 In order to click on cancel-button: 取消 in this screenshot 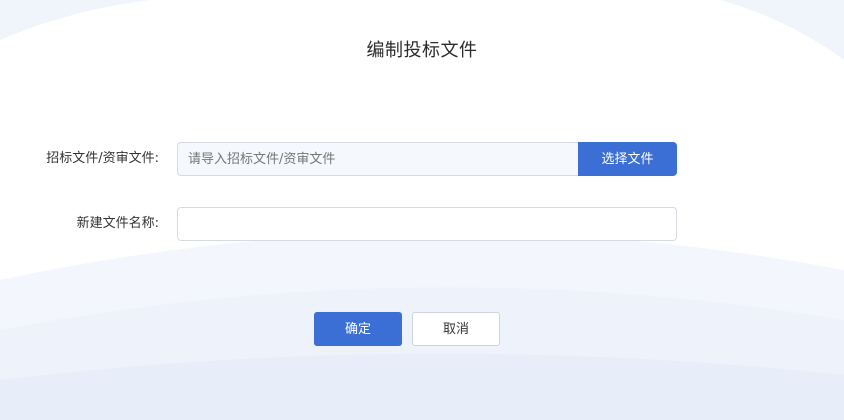, I will do `click(456, 329)`.